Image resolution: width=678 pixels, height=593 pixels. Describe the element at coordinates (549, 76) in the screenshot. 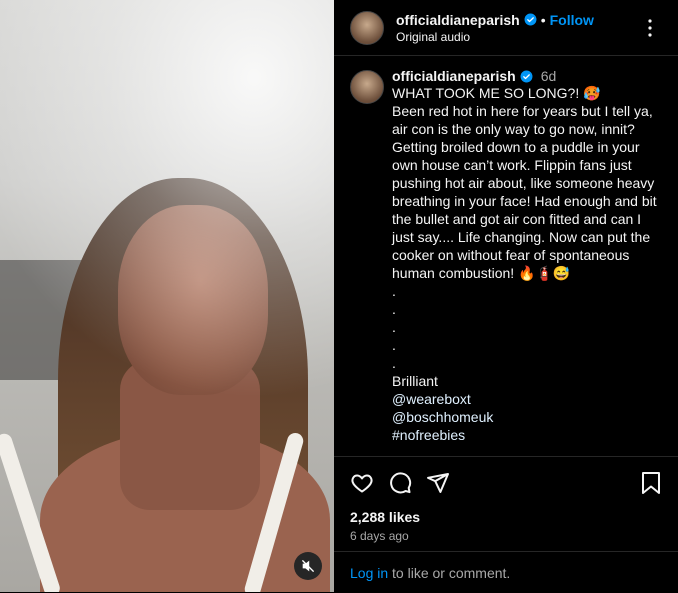

I see `caption-time: 6d` at that location.